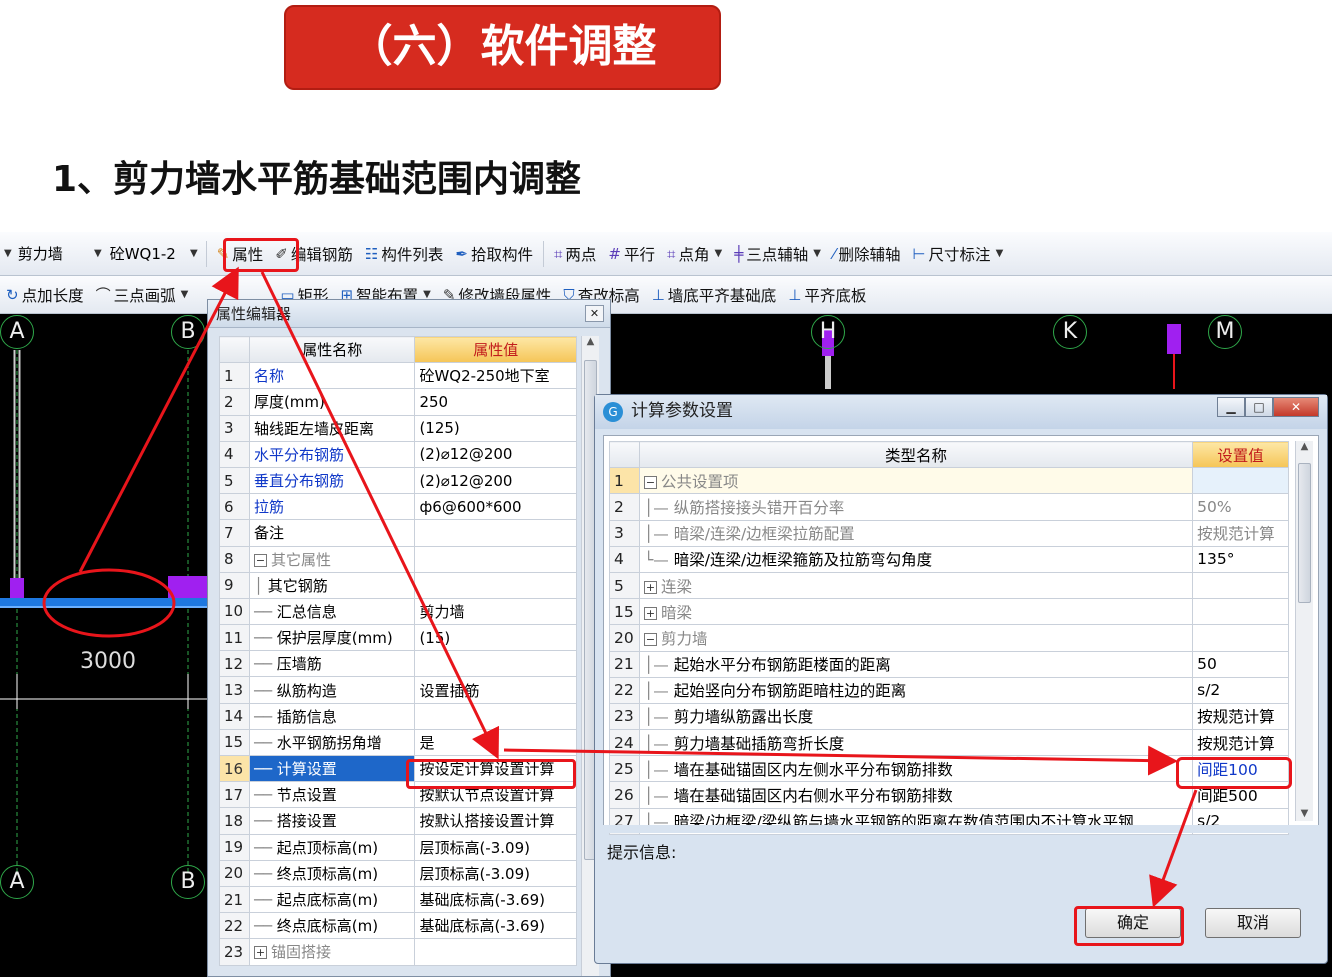  Describe the element at coordinates (1231, 407) in the screenshot. I see `minimize-icon: ▁` at that location.